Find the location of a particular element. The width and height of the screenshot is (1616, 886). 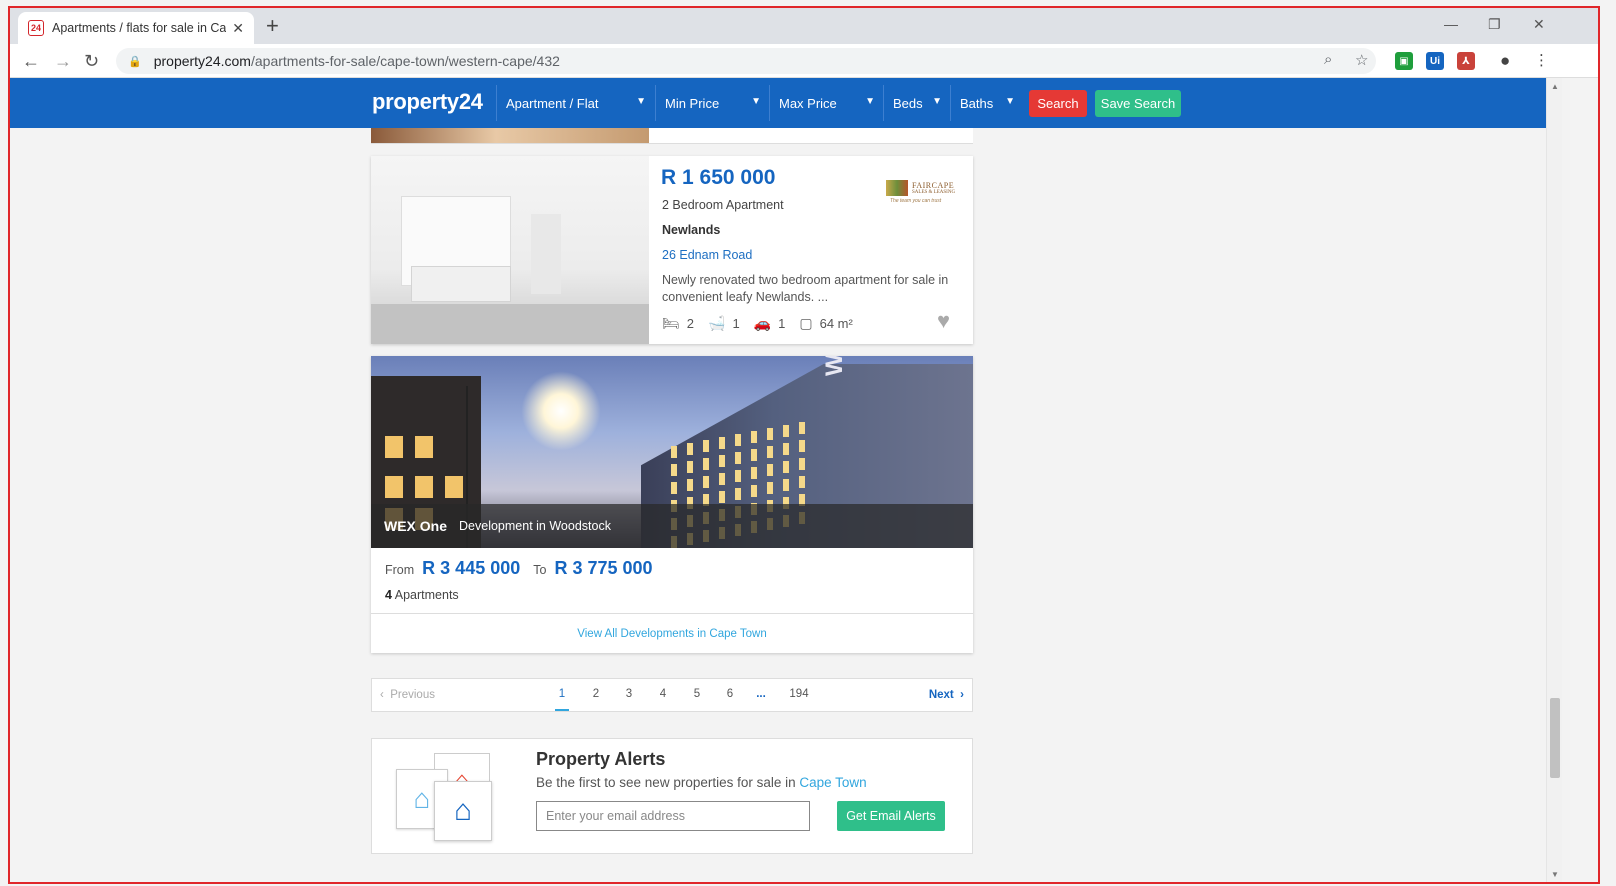

alerts-city-link: Cape Town is located at coordinates (832, 782).